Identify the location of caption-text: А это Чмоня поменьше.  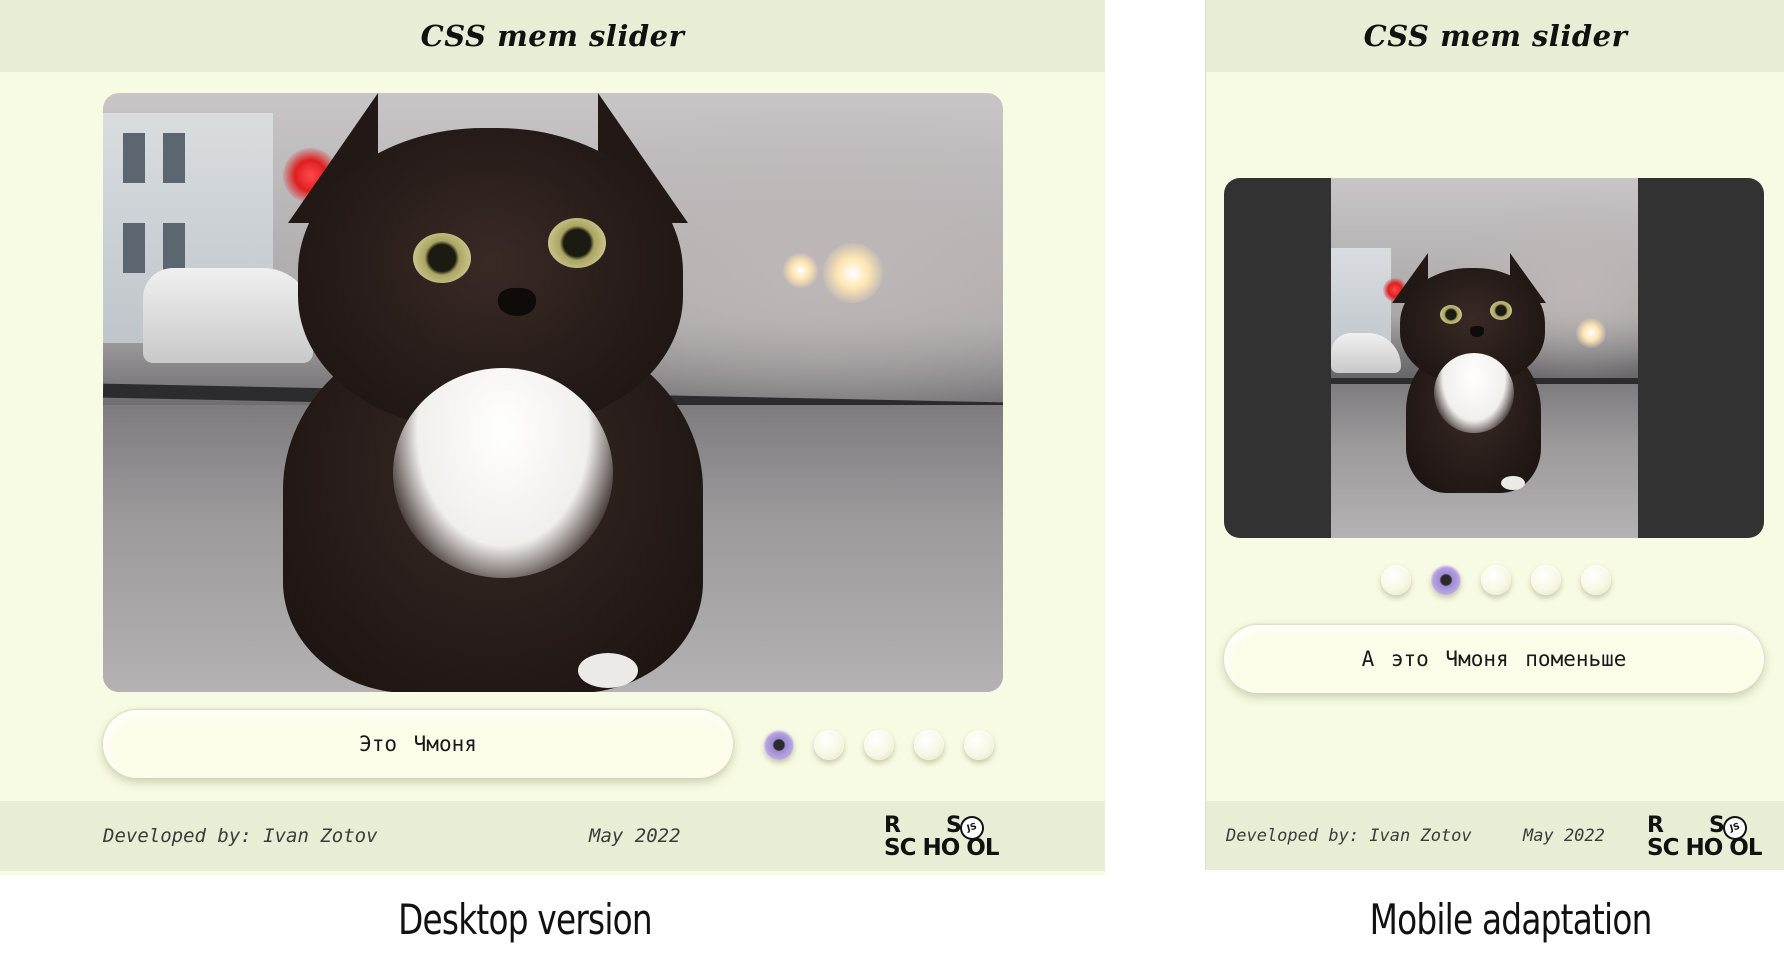
(1494, 659).